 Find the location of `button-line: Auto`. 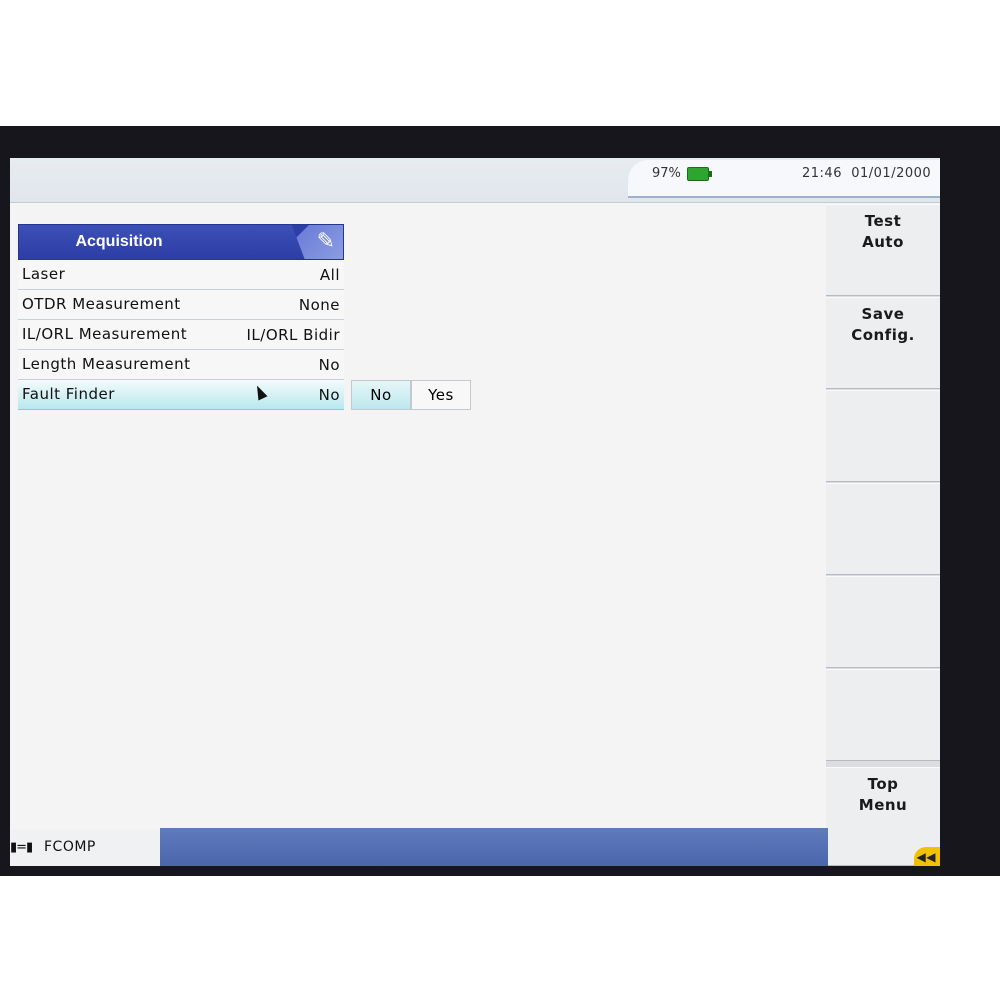

button-line: Auto is located at coordinates (883, 242).